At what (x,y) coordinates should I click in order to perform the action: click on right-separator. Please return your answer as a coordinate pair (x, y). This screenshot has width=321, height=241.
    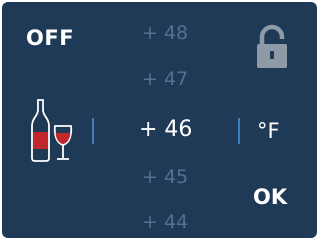
    Looking at the image, I should click on (239, 131).